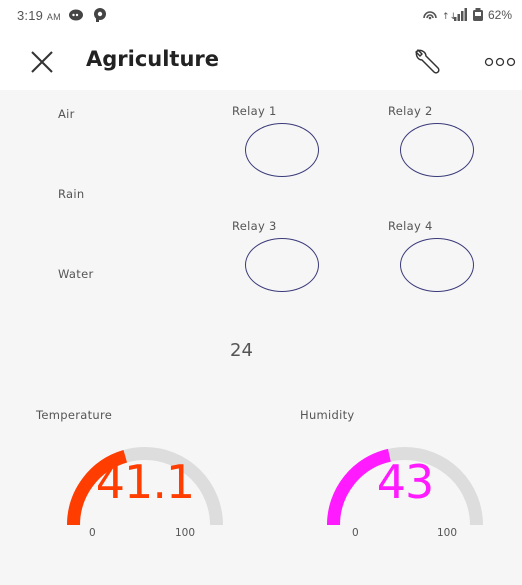 Image resolution: width=522 pixels, height=585 pixels. I want to click on relay-4-button, so click(437, 265).